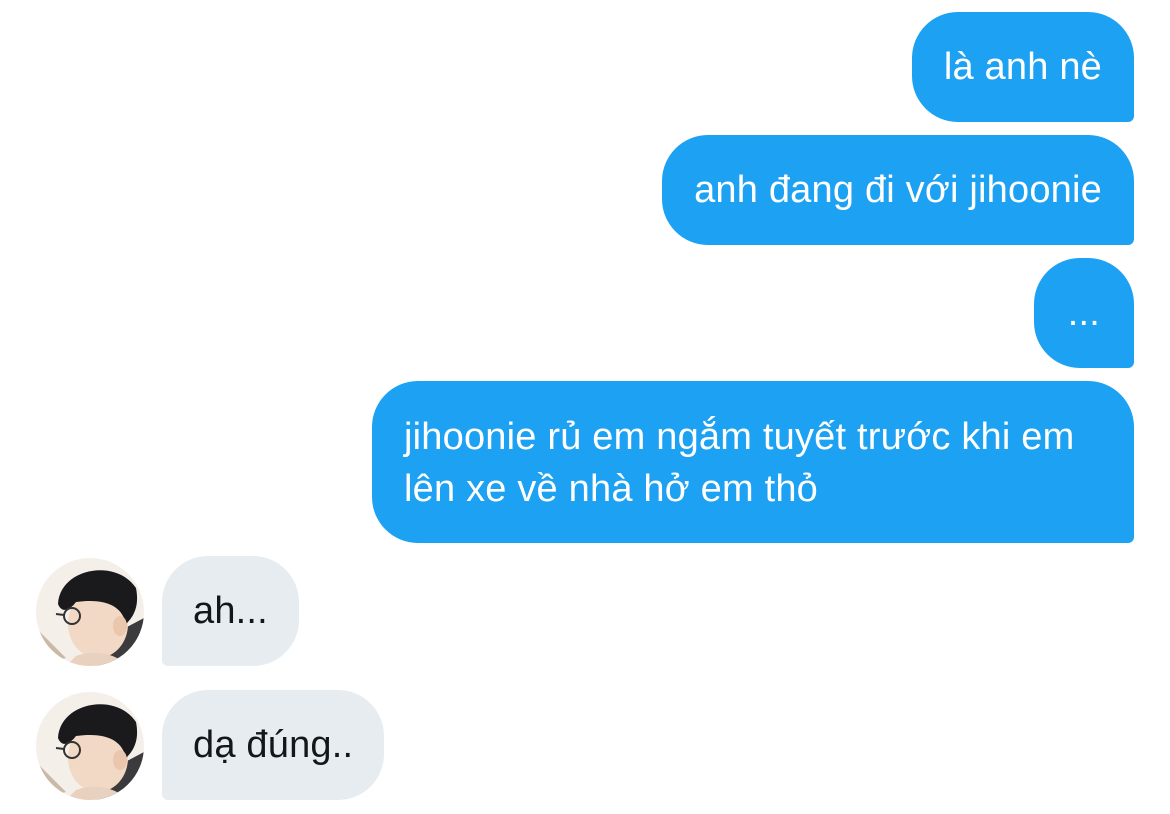 This screenshot has height=814, width=1170. I want to click on outgoing-message-bubble: là anh nè, so click(1022, 67).